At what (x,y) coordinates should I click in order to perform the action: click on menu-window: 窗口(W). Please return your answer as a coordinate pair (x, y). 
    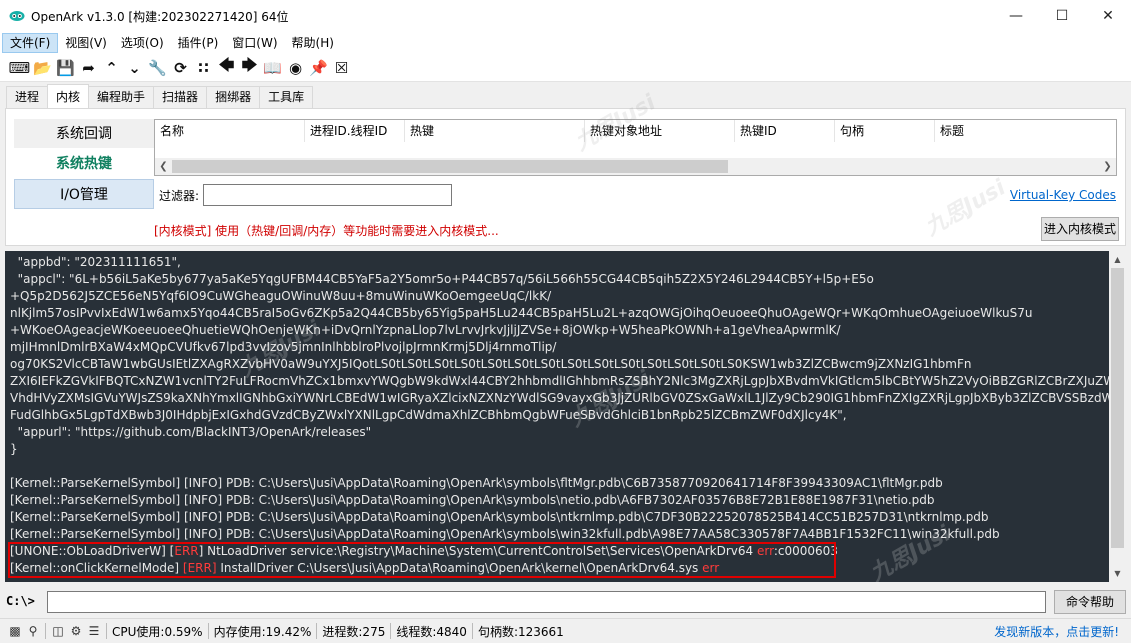
    Looking at the image, I should click on (254, 43).